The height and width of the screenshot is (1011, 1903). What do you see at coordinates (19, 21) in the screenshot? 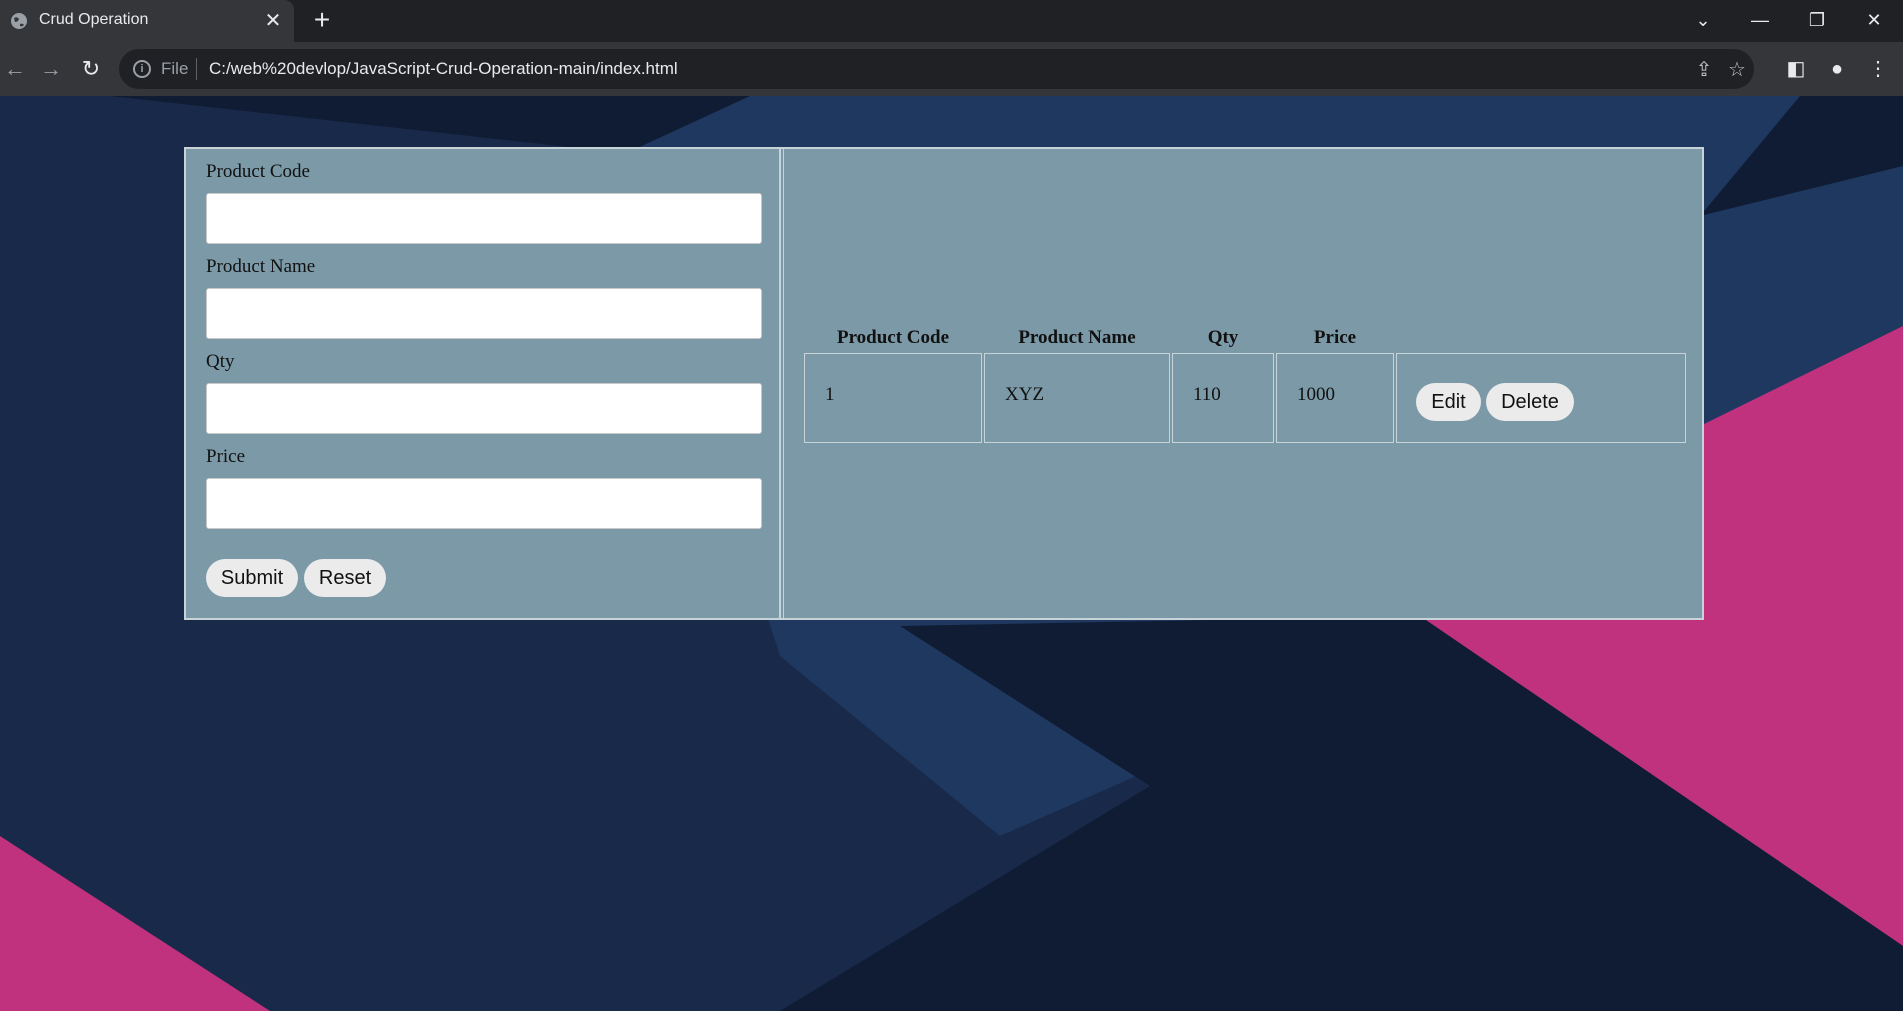
I see `globe-icon` at bounding box center [19, 21].